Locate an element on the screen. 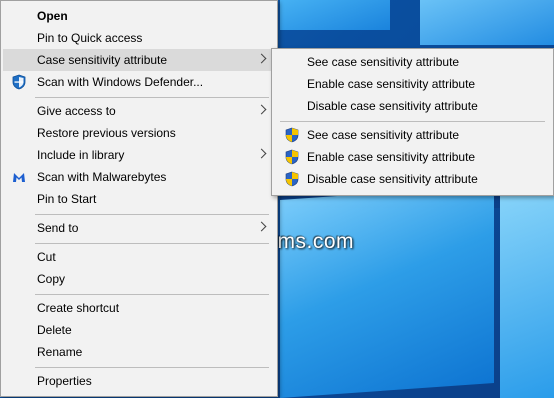 The width and height of the screenshot is (554, 398). menu-item-label: Case sensitivity attribute is located at coordinates (102, 60).